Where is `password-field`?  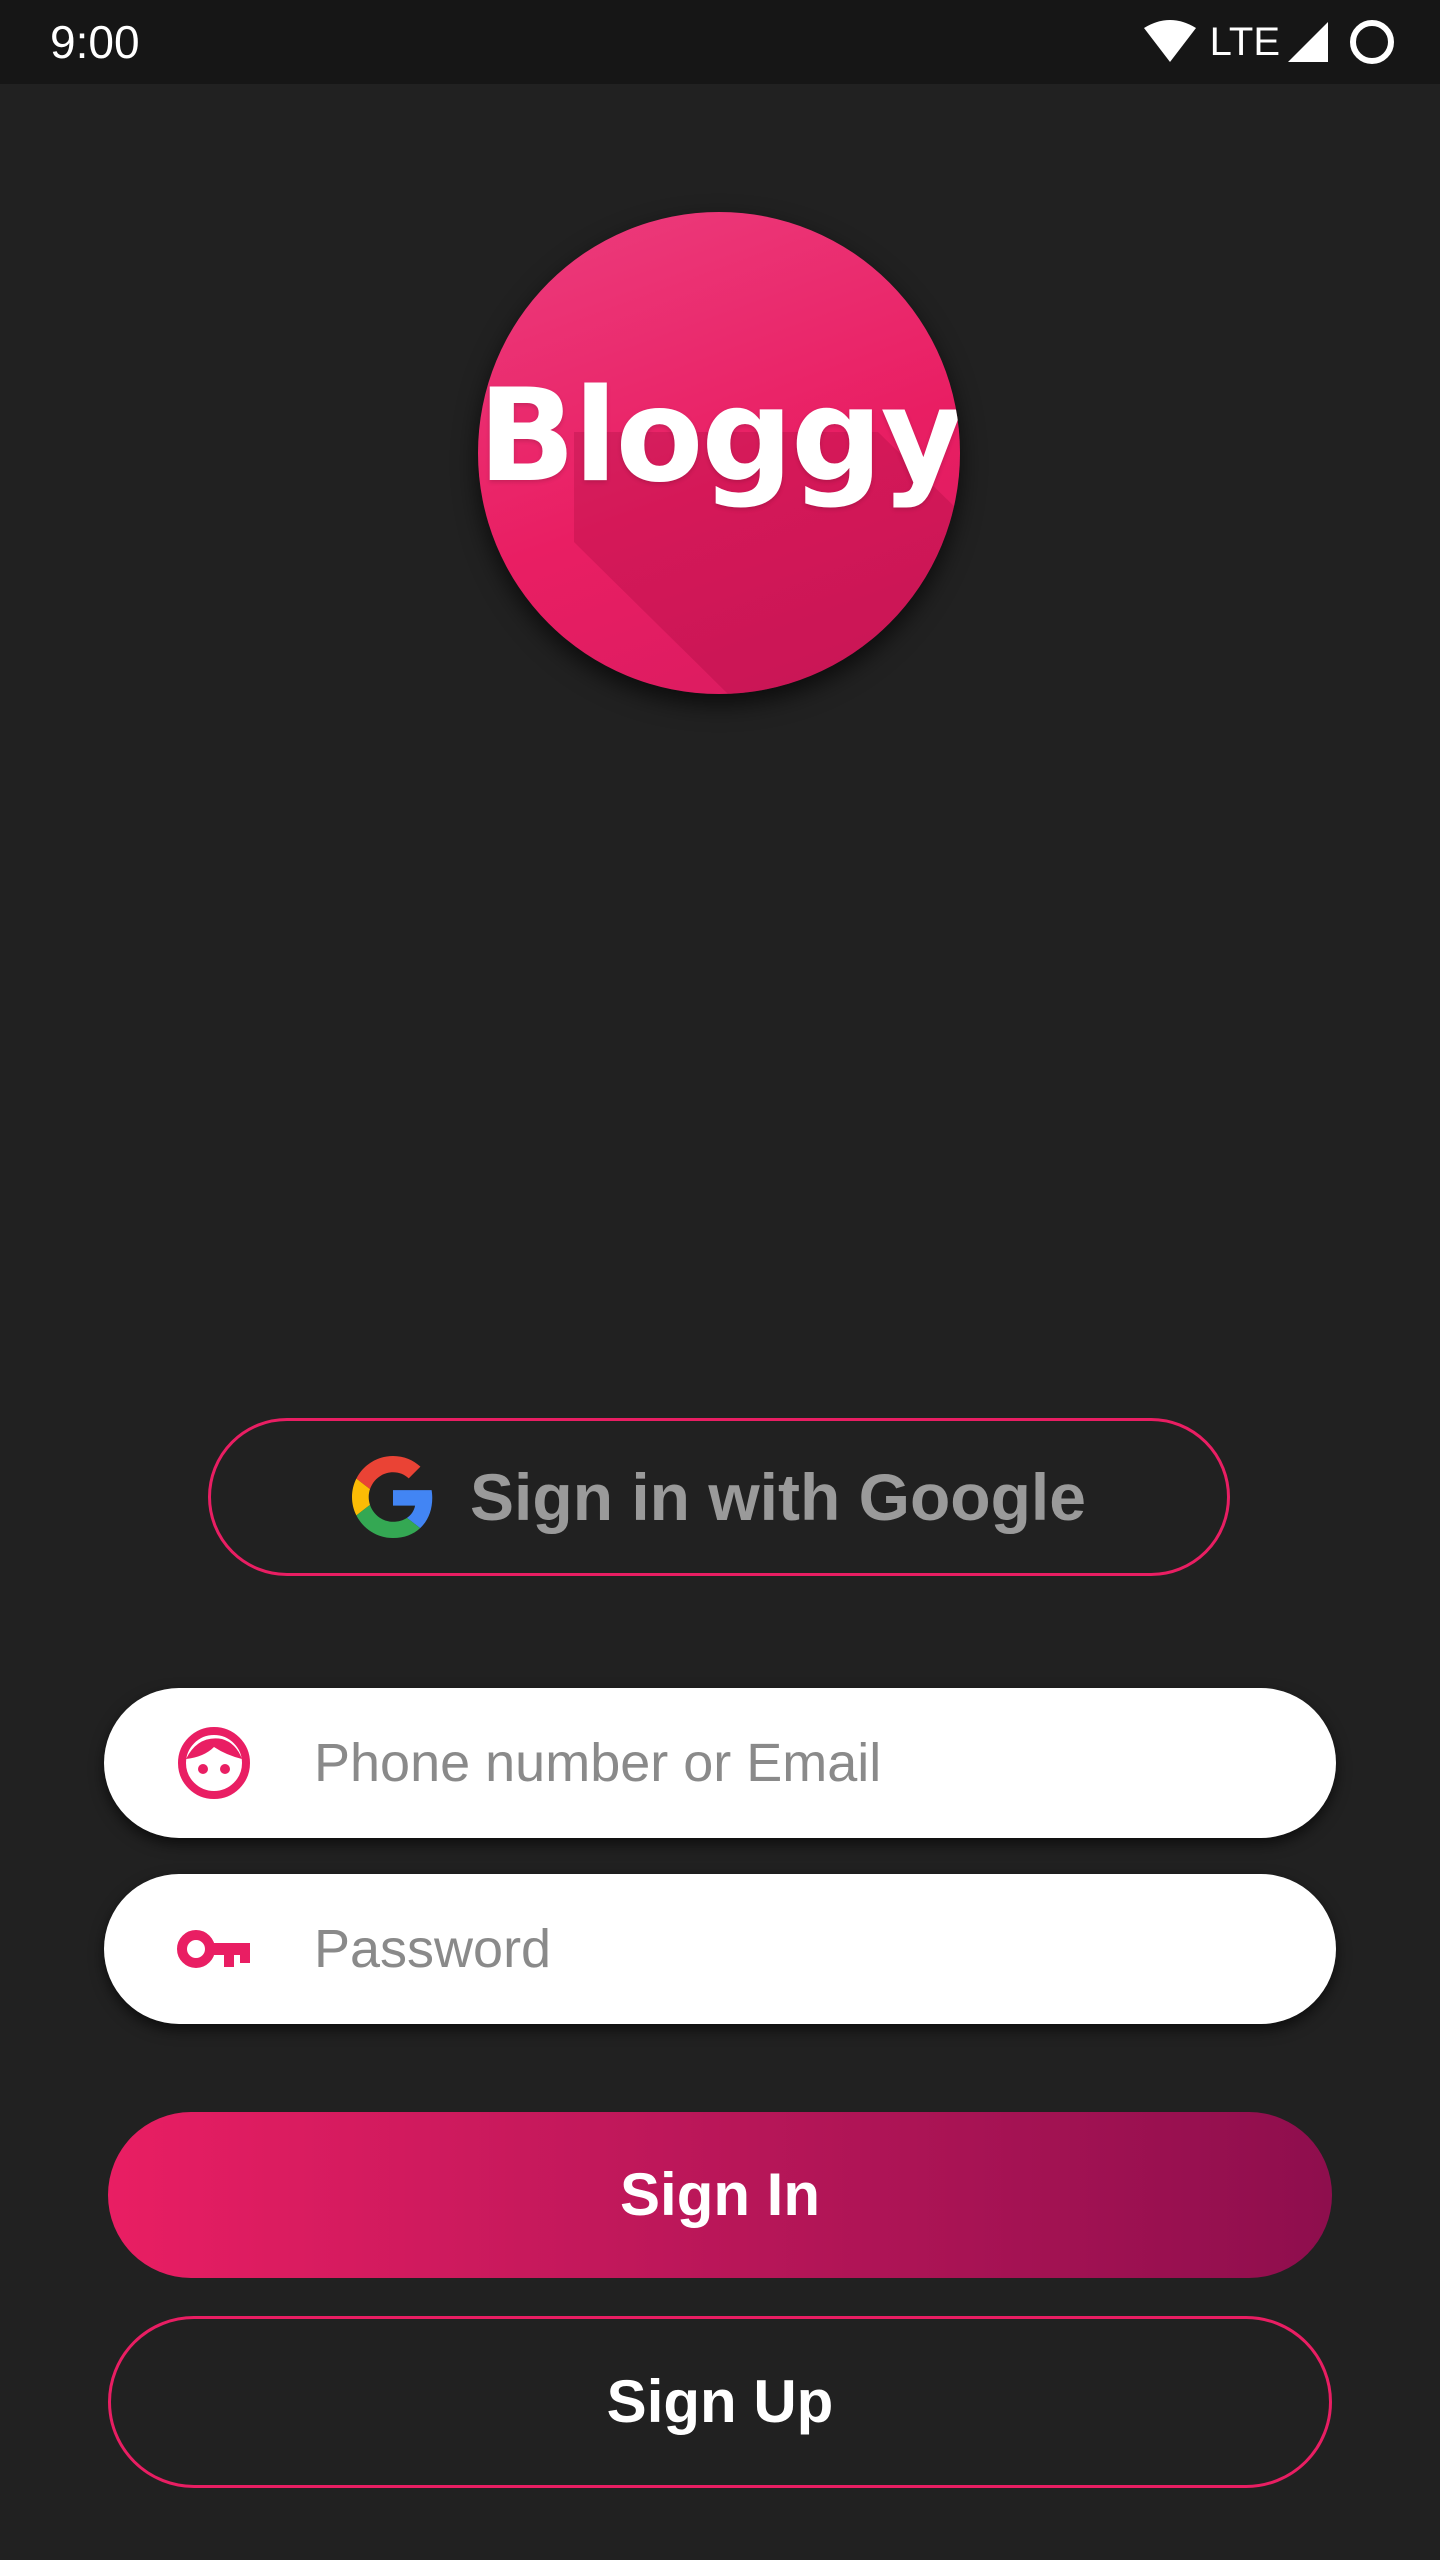
password-field is located at coordinates (720, 1949).